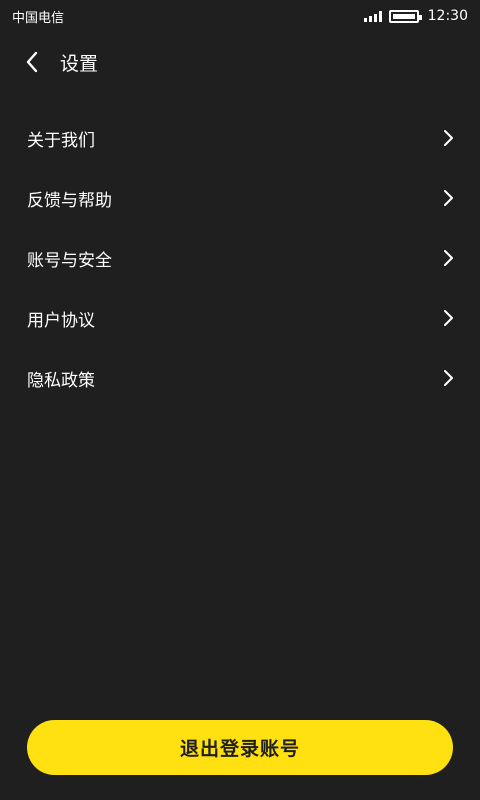 This screenshot has height=800, width=480. I want to click on header: 设置, so click(240, 62).